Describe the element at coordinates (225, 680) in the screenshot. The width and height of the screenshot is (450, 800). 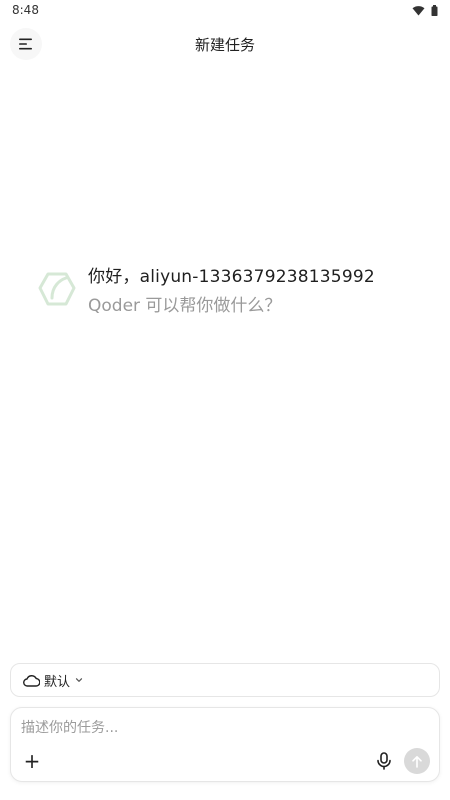
I see `model-selector-bar: 默认` at that location.